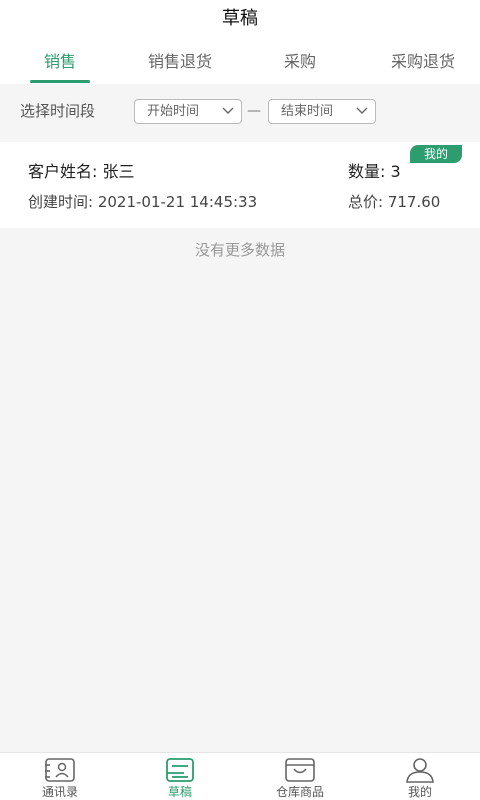 This screenshot has height=800, width=480. Describe the element at coordinates (420, 64) in the screenshot. I see `tab-purchase-return: 采购退货` at that location.